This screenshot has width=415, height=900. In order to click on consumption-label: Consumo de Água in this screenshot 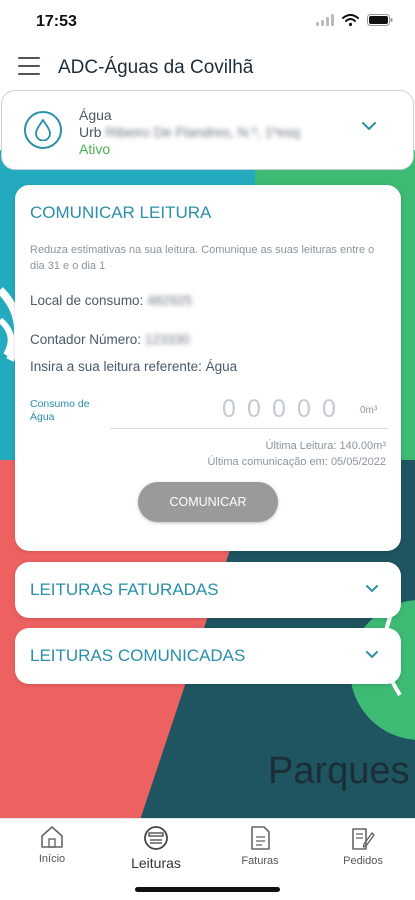, I will do `click(60, 410)`.